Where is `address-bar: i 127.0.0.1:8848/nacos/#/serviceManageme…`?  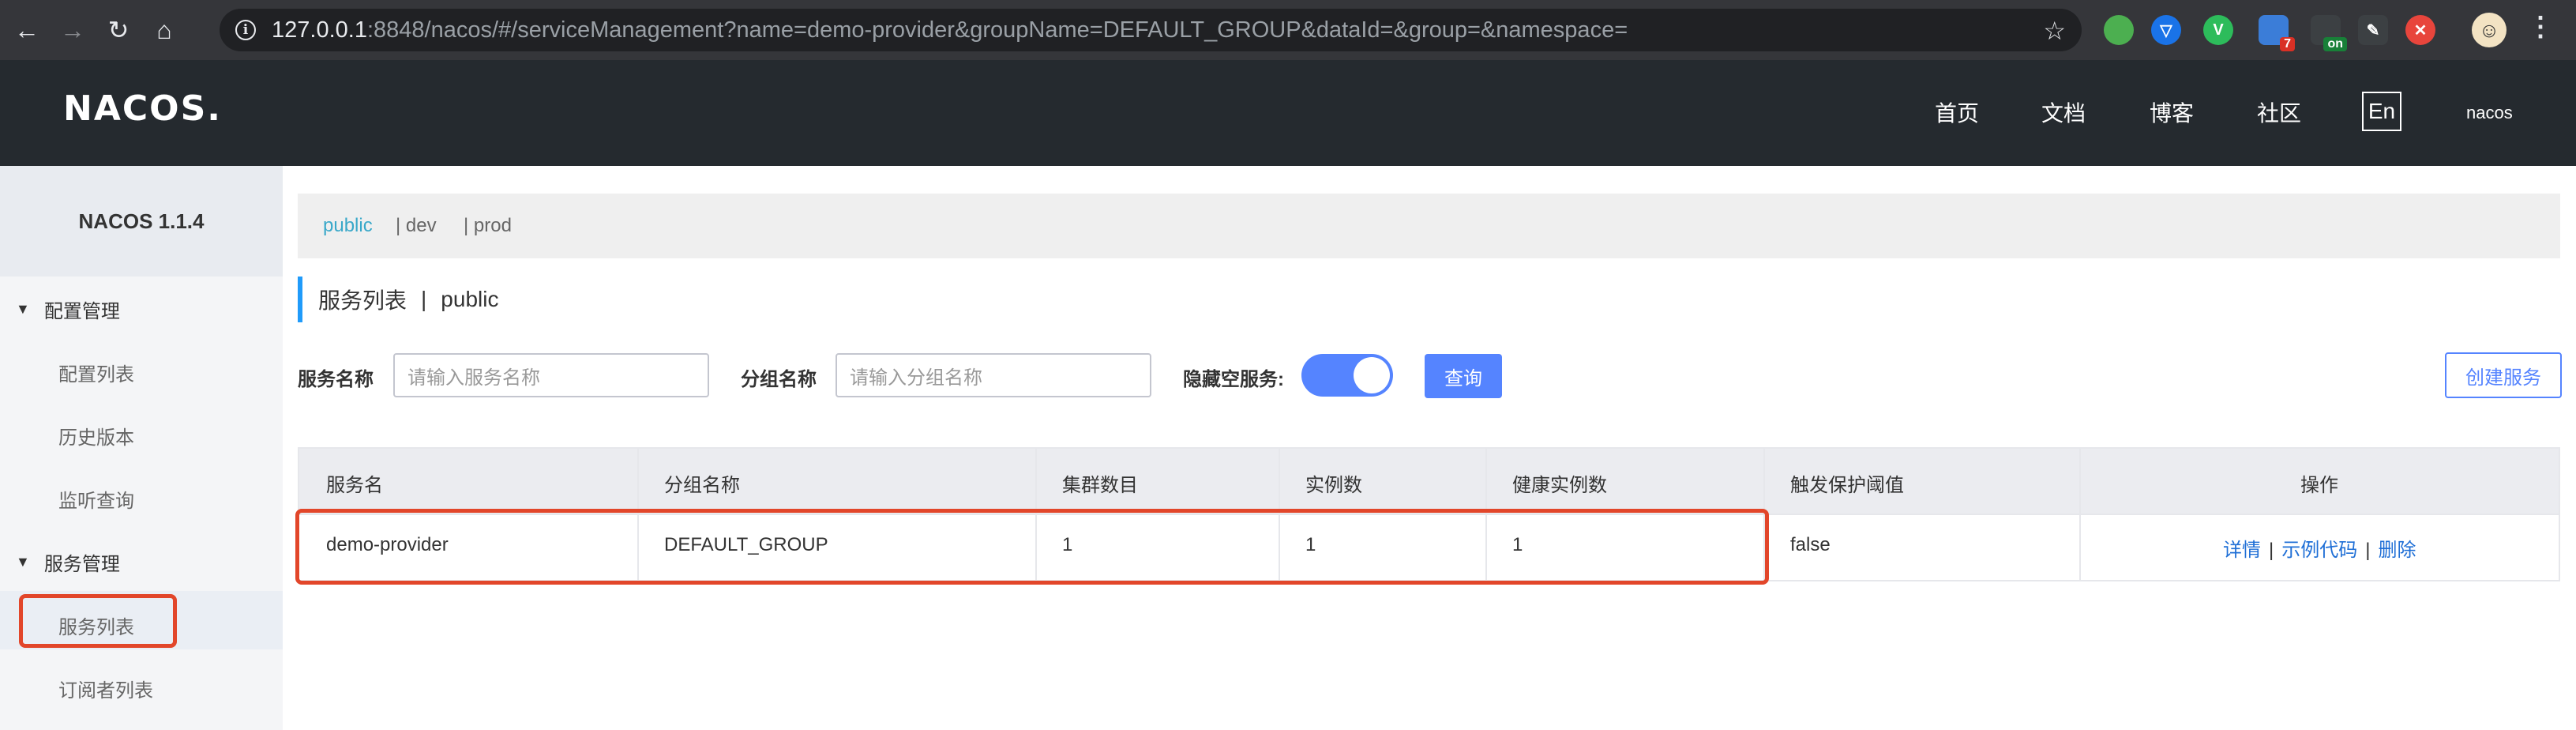
address-bar: i 127.0.0.1:8848/nacos/#/serviceManageme… is located at coordinates (1151, 30).